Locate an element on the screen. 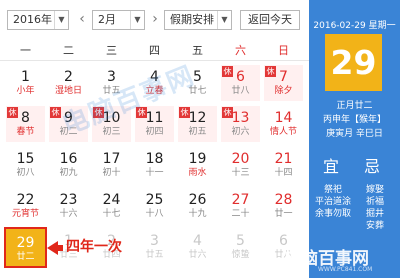 This screenshot has width=400, height=278. day-cell: 26 十九 is located at coordinates (197, 206).